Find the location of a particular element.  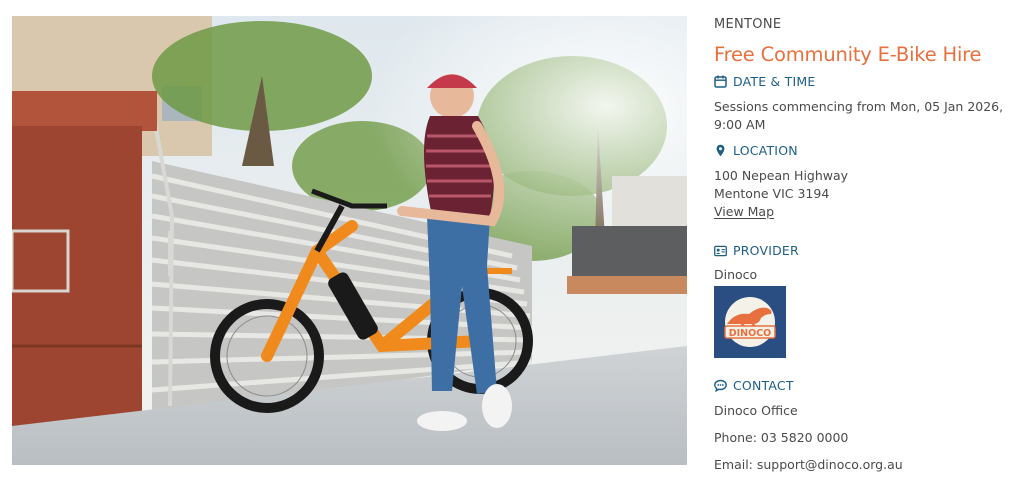

provider-heading: PROVIDER is located at coordinates (756, 250).